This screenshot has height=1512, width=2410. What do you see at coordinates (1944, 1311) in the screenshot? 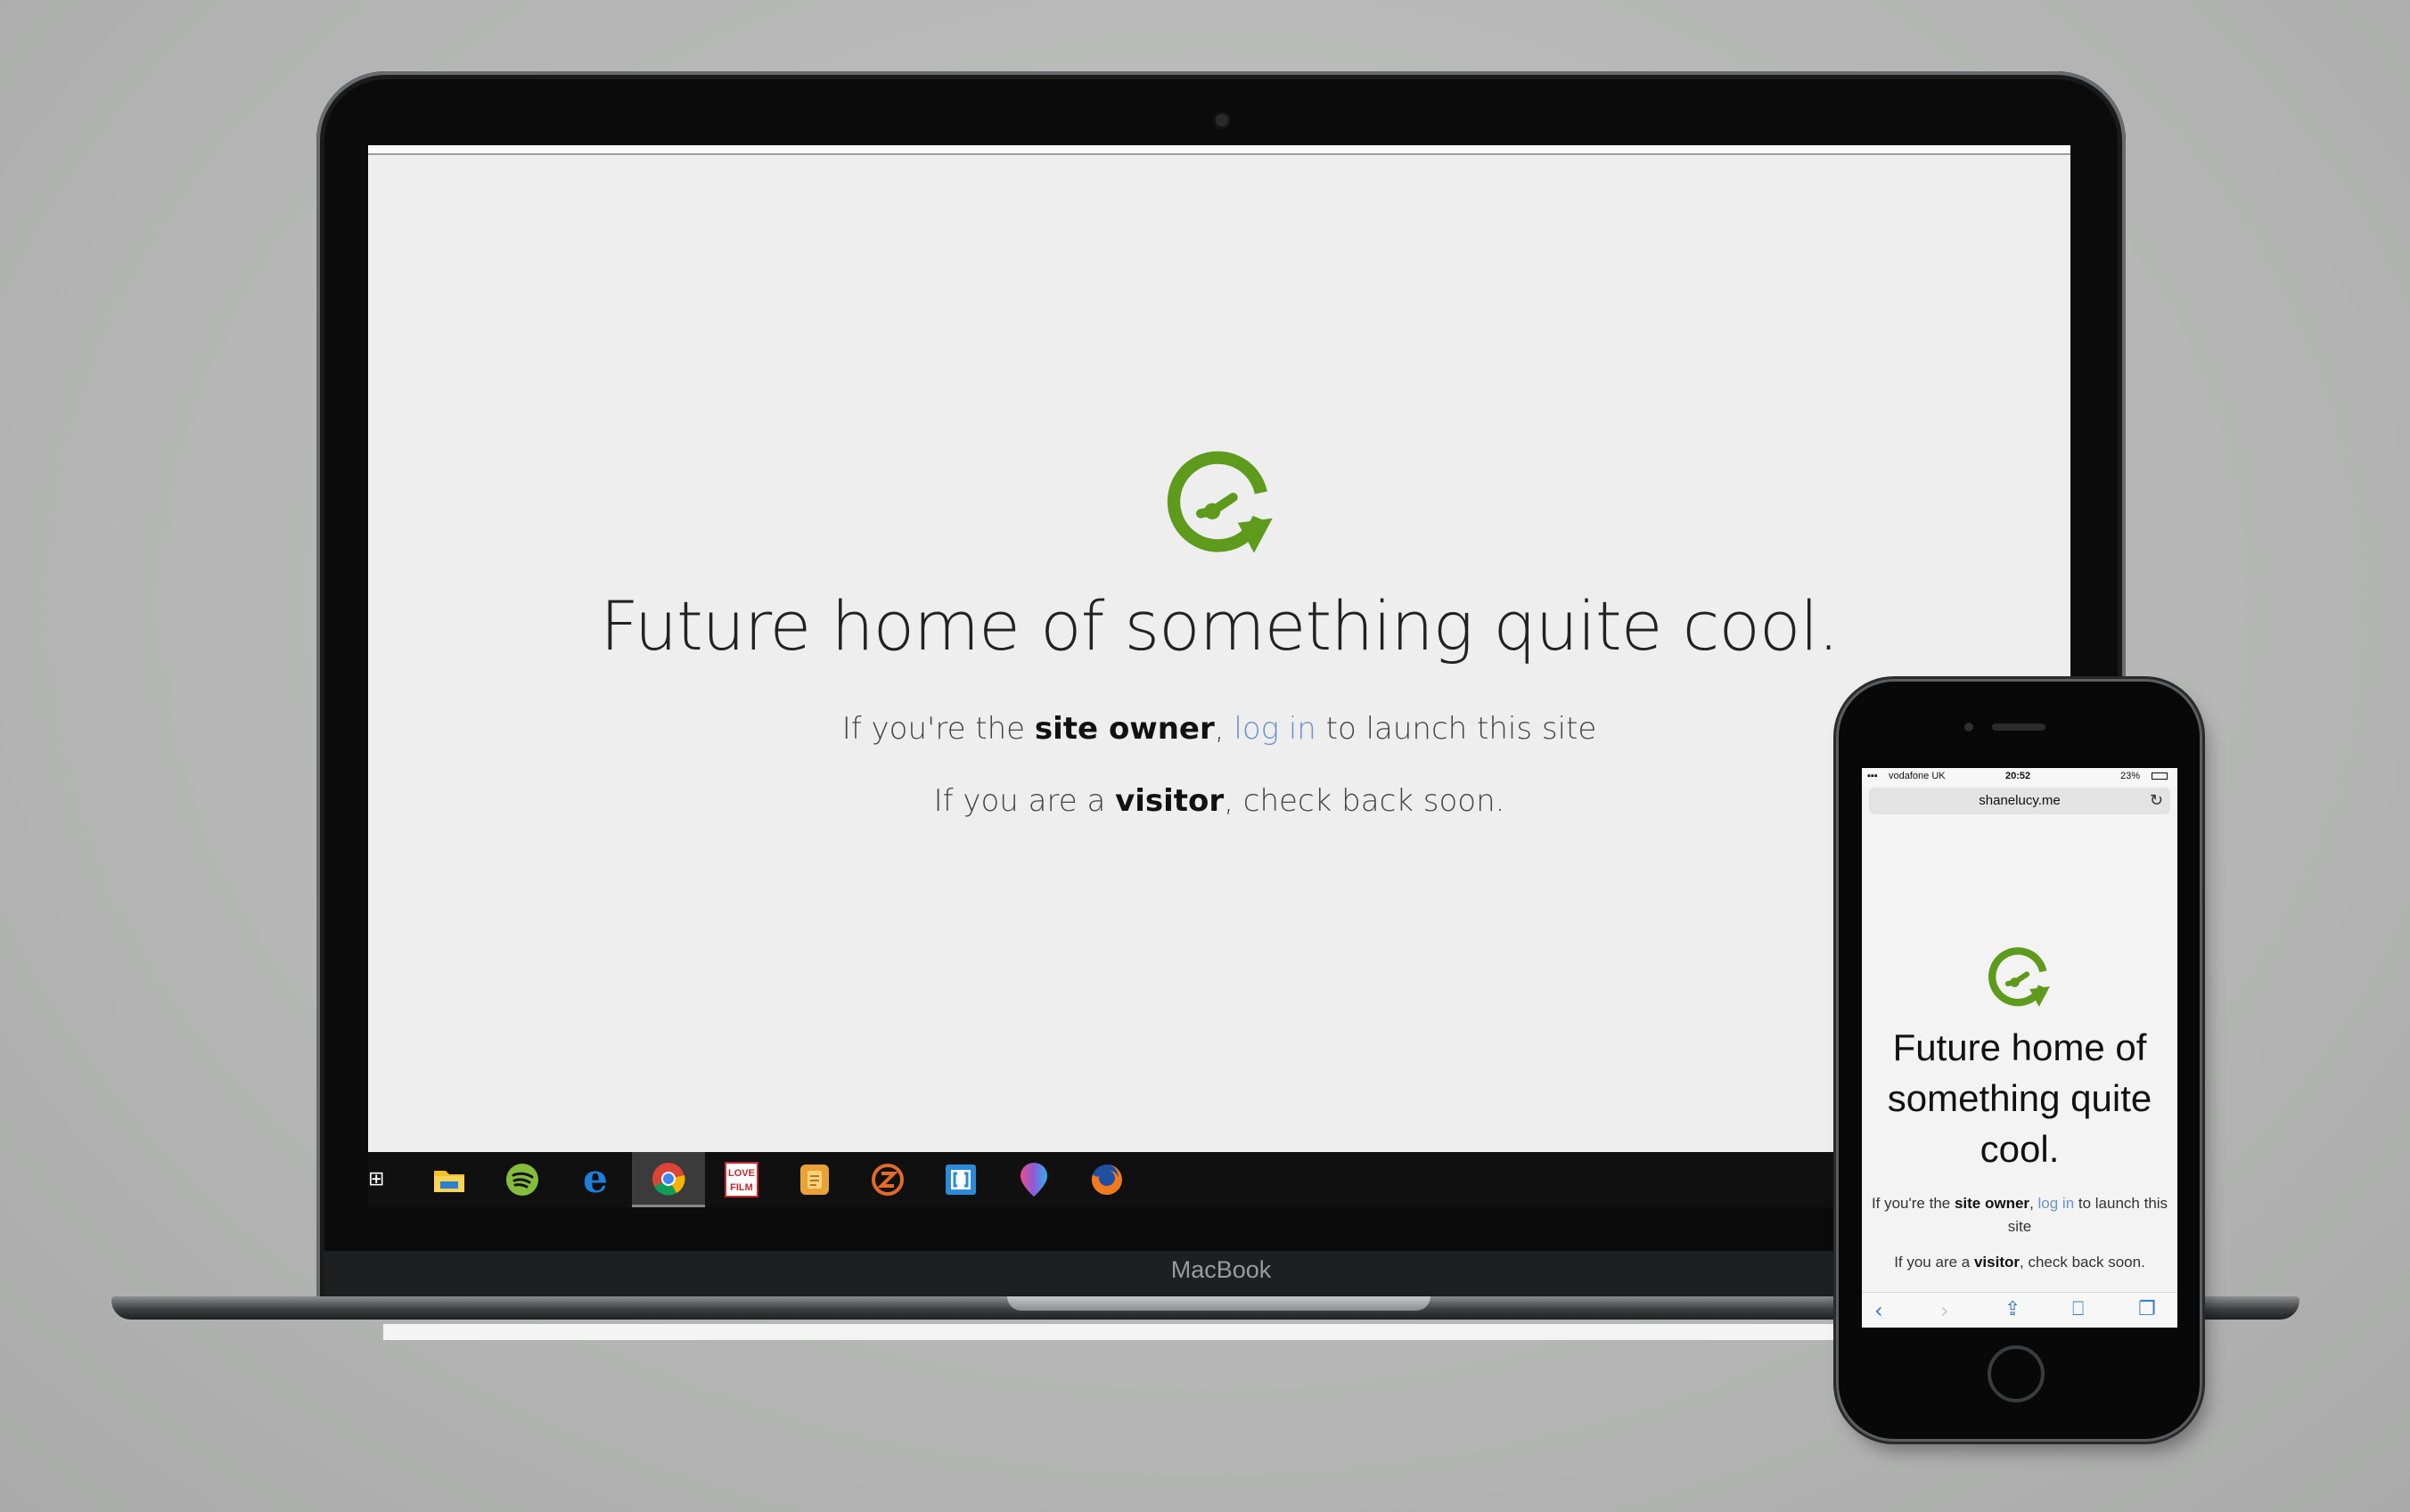
I see `forward-icon: ›` at bounding box center [1944, 1311].